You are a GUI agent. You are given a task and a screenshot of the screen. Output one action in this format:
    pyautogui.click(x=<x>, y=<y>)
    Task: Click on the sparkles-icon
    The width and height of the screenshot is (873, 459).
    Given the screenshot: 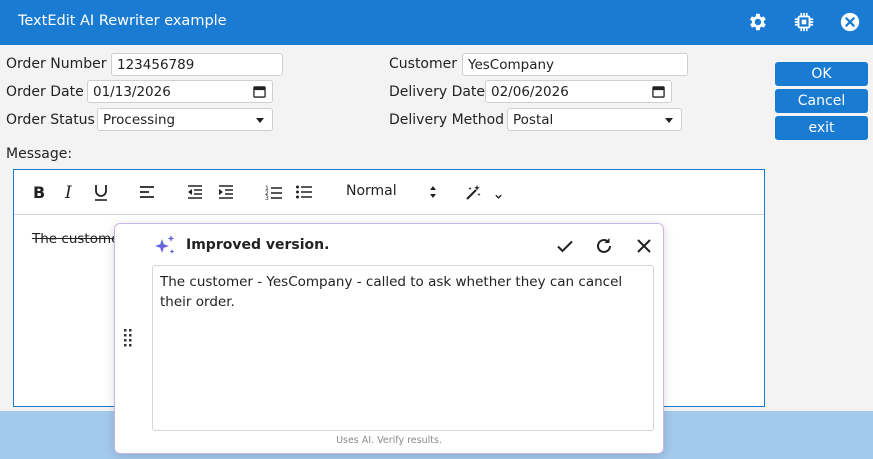 What is the action you would take?
    pyautogui.click(x=165, y=244)
    